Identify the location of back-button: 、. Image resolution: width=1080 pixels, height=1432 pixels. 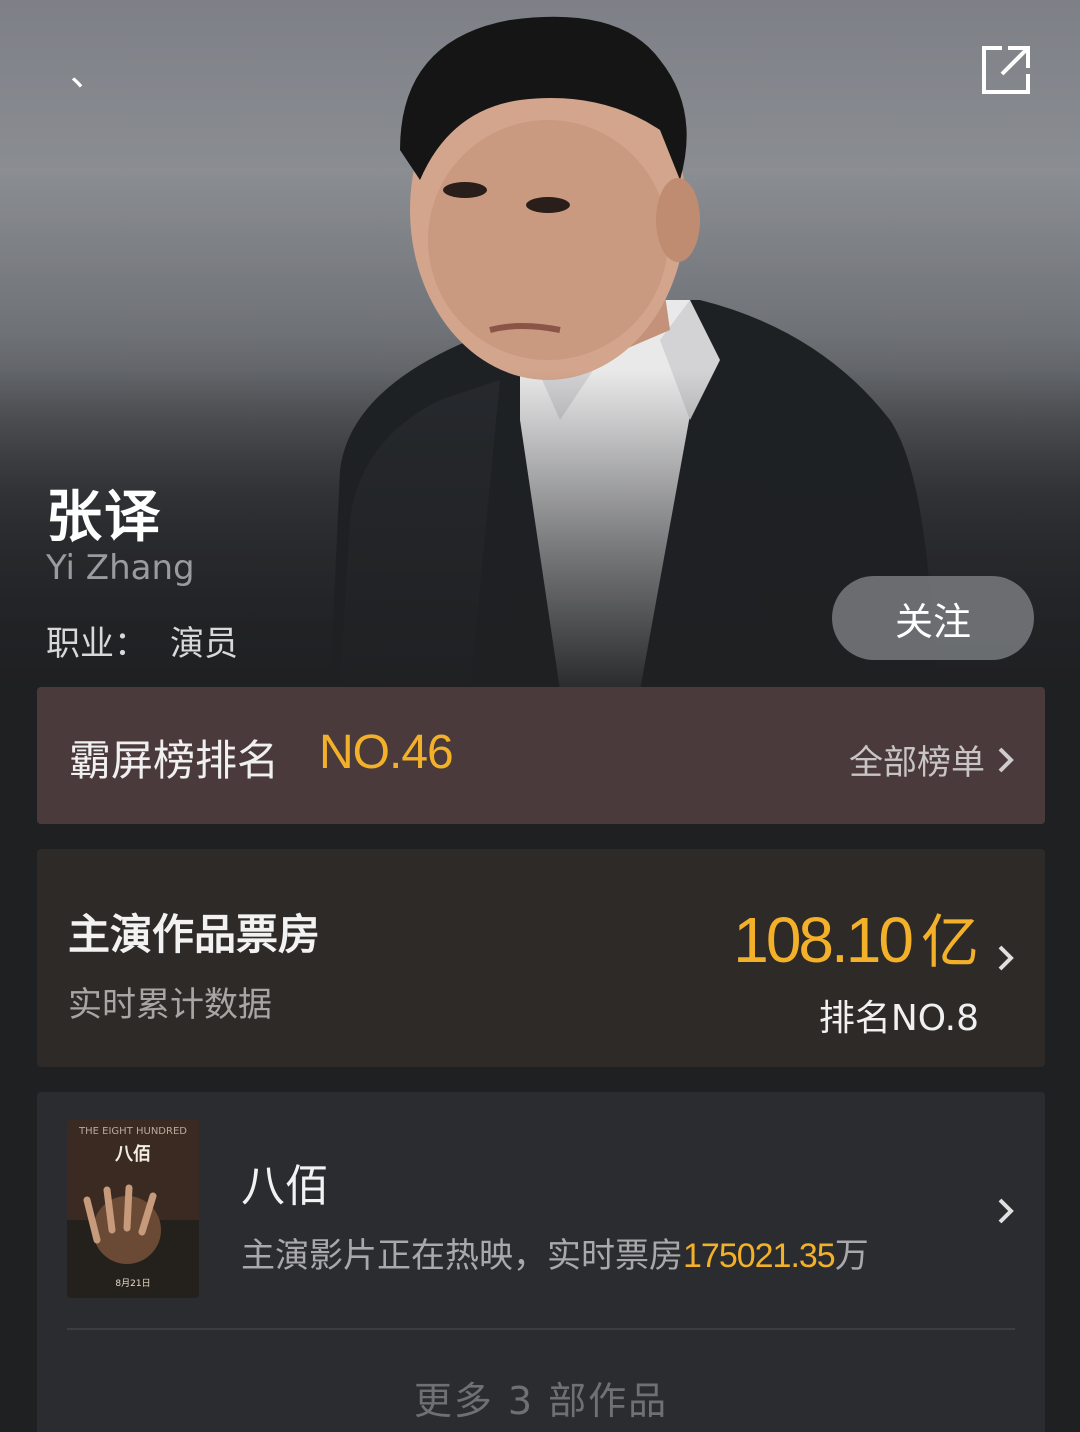
(88, 86).